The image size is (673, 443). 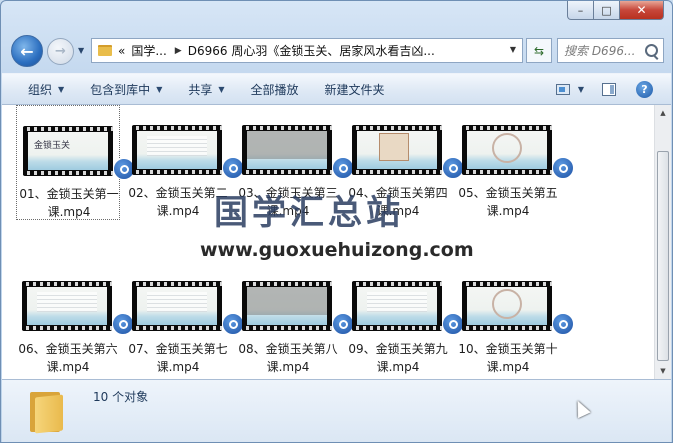 I want to click on share-menu: 共享 ▼, so click(x=206, y=89).